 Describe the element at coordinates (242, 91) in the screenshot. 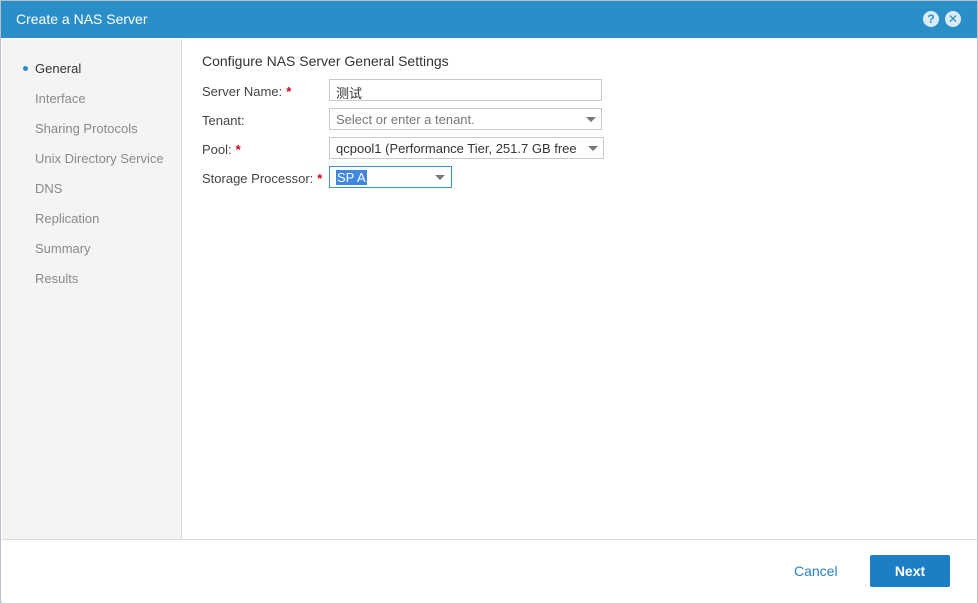

I see `server-name-label-text: Server Name:` at that location.